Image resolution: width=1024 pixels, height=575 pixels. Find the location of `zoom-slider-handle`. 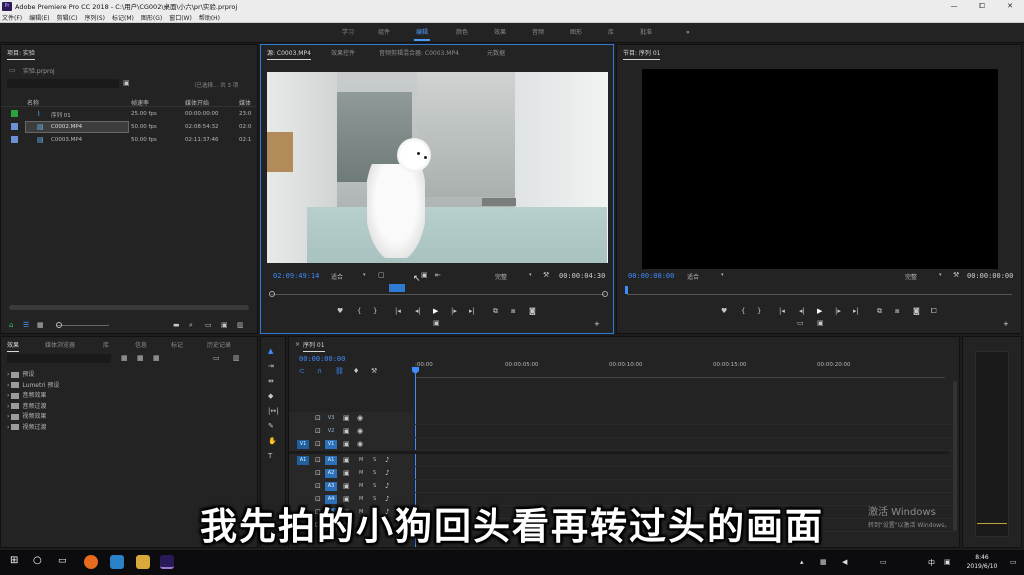

zoom-slider-handle is located at coordinates (59, 325).